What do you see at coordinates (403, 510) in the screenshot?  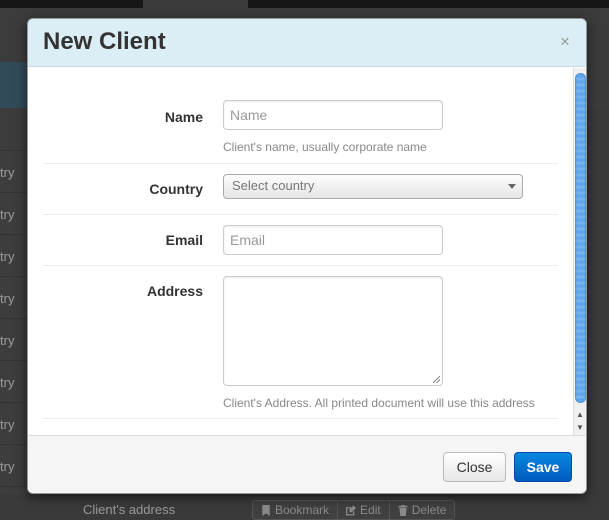 I see `trash-icon` at bounding box center [403, 510].